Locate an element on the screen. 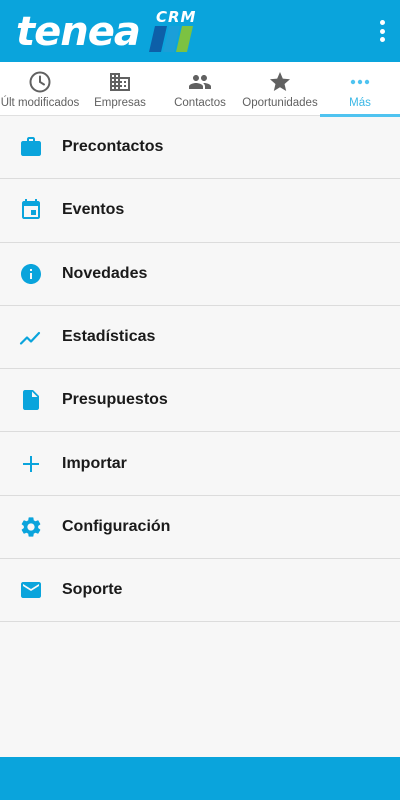  menu-item-eventos: Eventos is located at coordinates (200, 211).